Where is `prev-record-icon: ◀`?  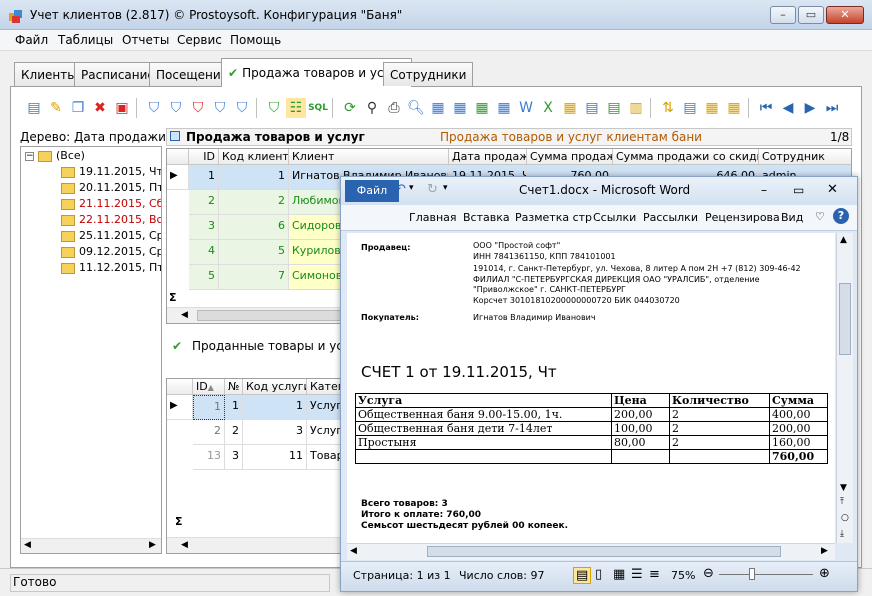
prev-record-icon: ◀ is located at coordinates (788, 108).